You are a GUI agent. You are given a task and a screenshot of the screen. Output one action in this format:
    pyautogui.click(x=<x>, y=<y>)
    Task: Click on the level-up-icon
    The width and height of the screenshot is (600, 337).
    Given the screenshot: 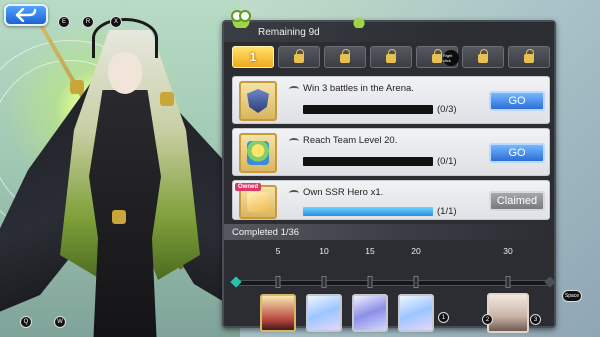 What is the action you would take?
    pyautogui.click(x=258, y=153)
    